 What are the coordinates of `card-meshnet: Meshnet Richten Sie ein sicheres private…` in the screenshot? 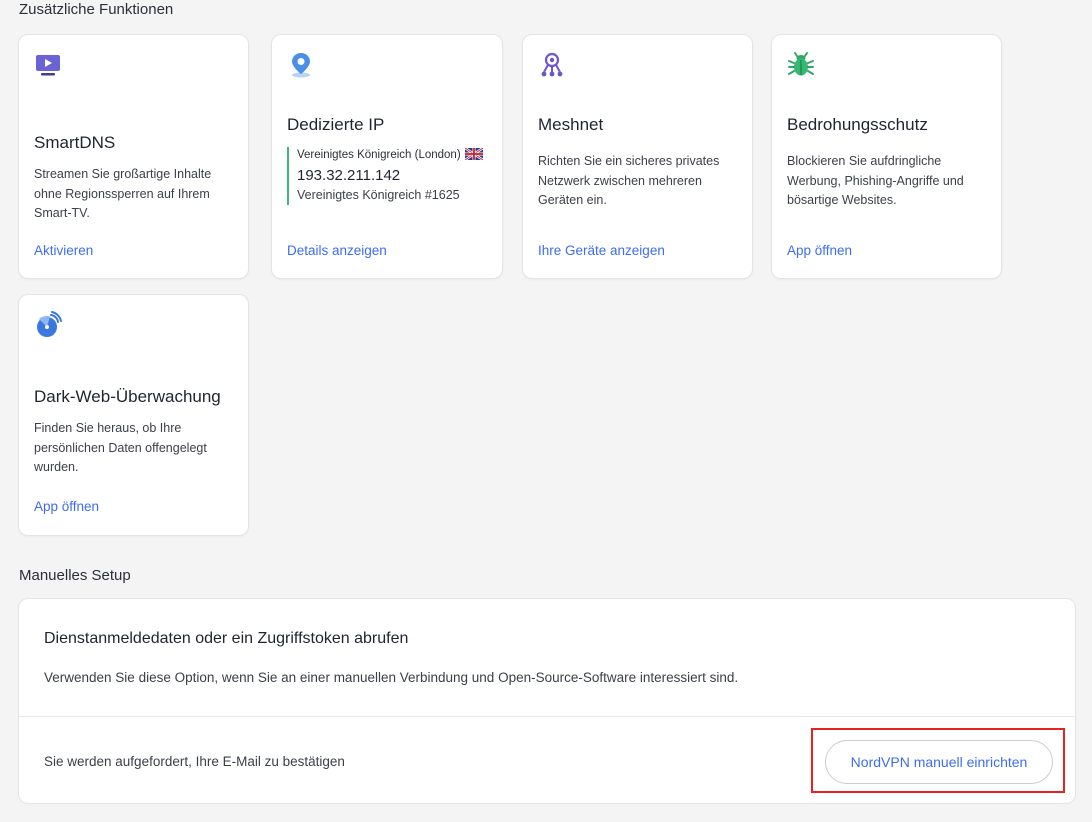 It's located at (637, 156).